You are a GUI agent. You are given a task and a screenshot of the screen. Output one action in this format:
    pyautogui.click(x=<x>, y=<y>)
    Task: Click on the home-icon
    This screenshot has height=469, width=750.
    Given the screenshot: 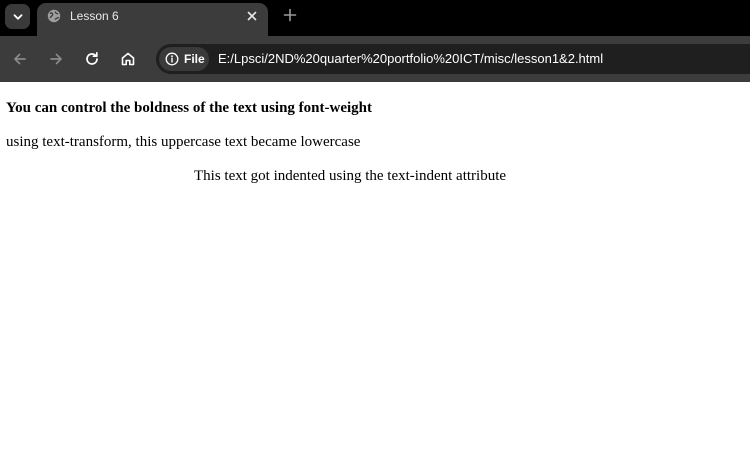 What is the action you would take?
    pyautogui.click(x=128, y=59)
    